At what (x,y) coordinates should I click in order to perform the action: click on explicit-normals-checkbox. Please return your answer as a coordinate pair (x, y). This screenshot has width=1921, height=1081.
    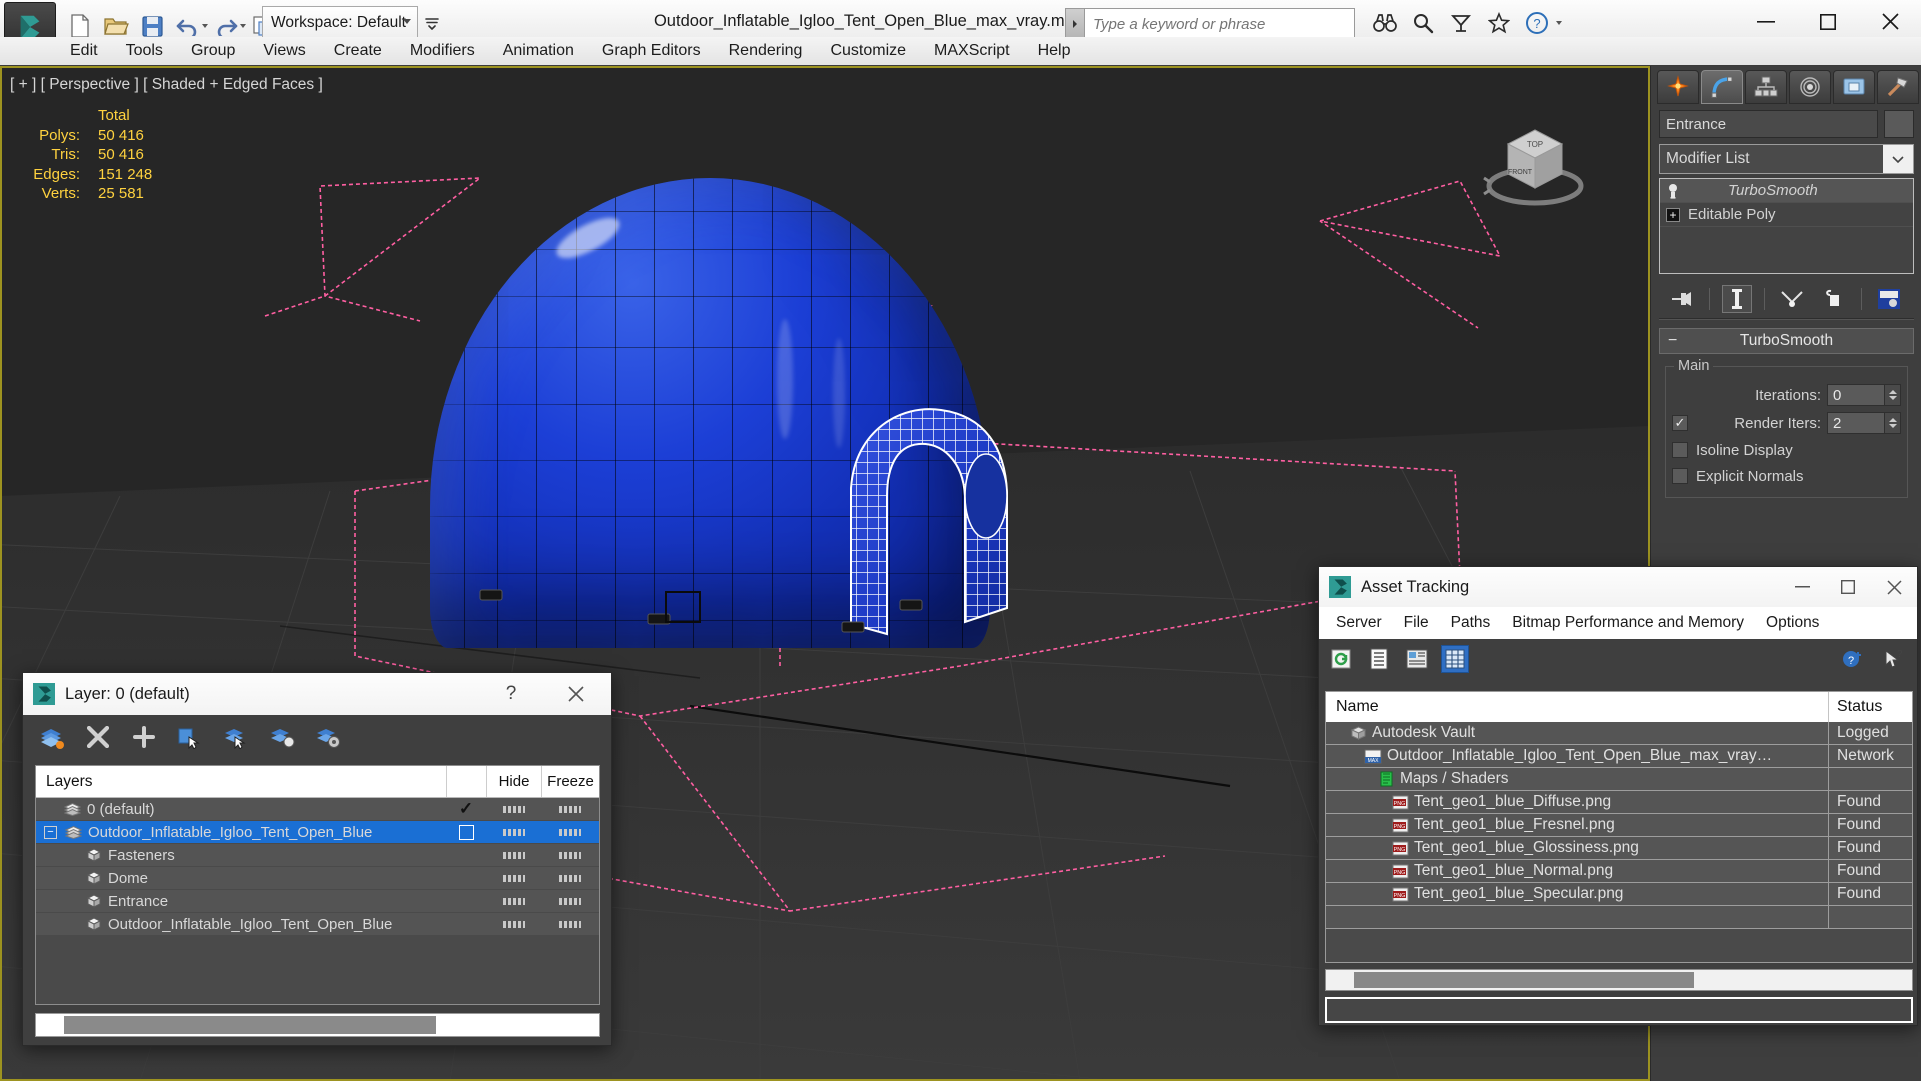
    Looking at the image, I should click on (1680, 476).